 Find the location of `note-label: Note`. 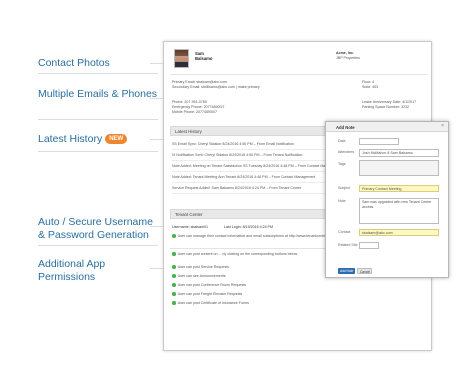

note-label: Note is located at coordinates (342, 201).